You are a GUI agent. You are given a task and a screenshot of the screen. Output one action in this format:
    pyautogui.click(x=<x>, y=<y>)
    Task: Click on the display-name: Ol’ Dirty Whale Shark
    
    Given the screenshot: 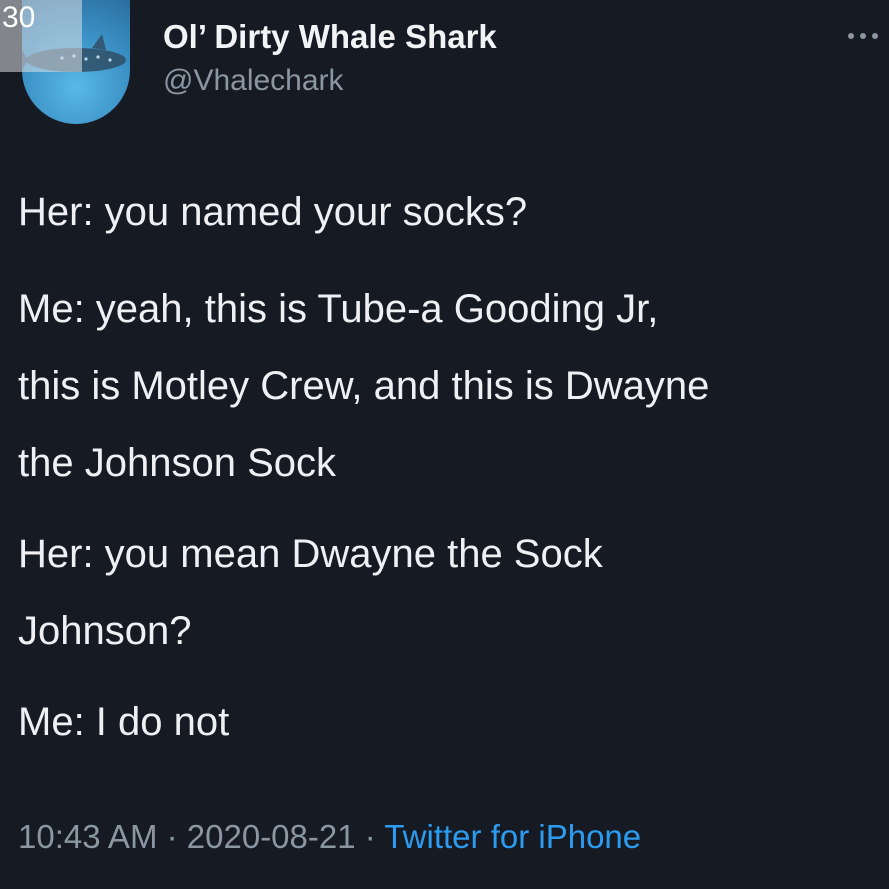 What is the action you would take?
    pyautogui.click(x=330, y=37)
    